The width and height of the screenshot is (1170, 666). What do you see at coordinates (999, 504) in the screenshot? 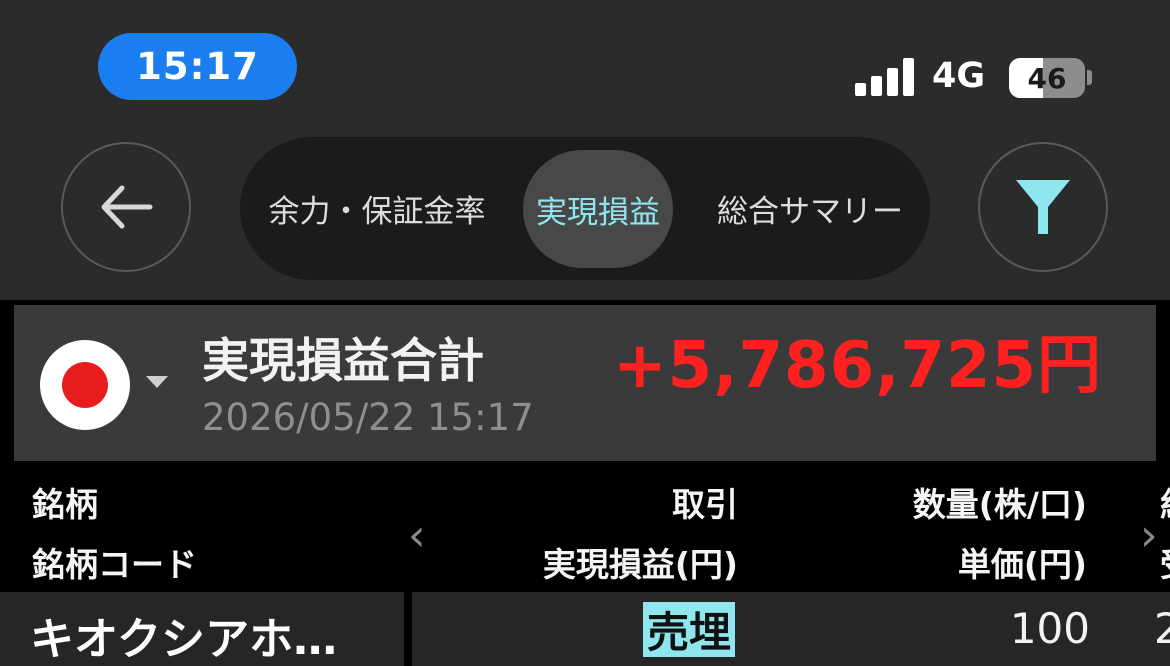
I see `header-qty: 数量(株/口)` at bounding box center [999, 504].